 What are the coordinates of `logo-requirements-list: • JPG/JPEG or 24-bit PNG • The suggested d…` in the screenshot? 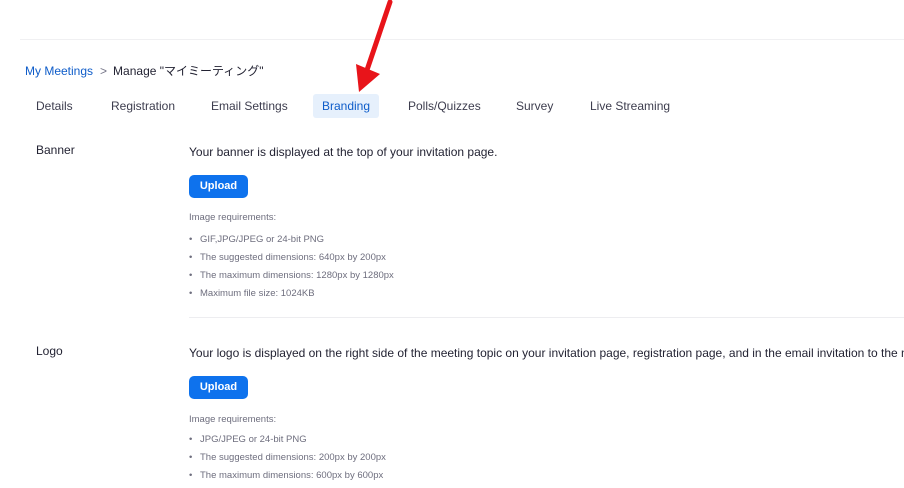 It's located at (287, 458).